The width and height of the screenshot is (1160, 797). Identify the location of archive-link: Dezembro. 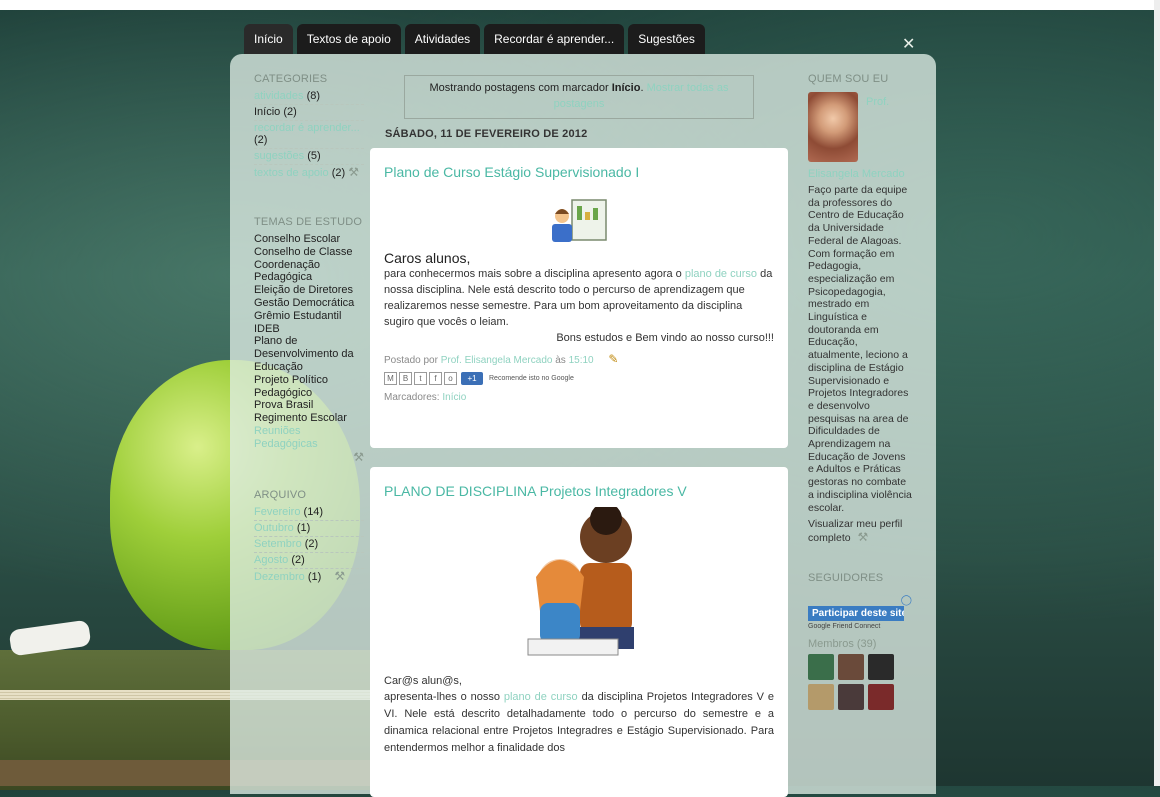
(279, 577).